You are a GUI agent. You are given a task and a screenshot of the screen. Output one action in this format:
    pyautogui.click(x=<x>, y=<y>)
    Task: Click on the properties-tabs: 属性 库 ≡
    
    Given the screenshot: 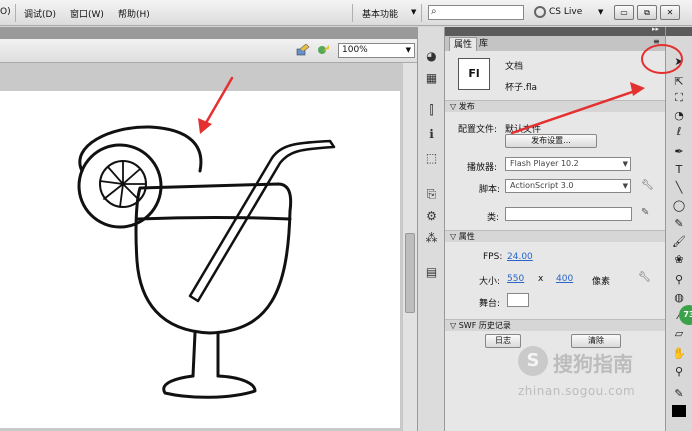 What is the action you would take?
    pyautogui.click(x=555, y=43)
    